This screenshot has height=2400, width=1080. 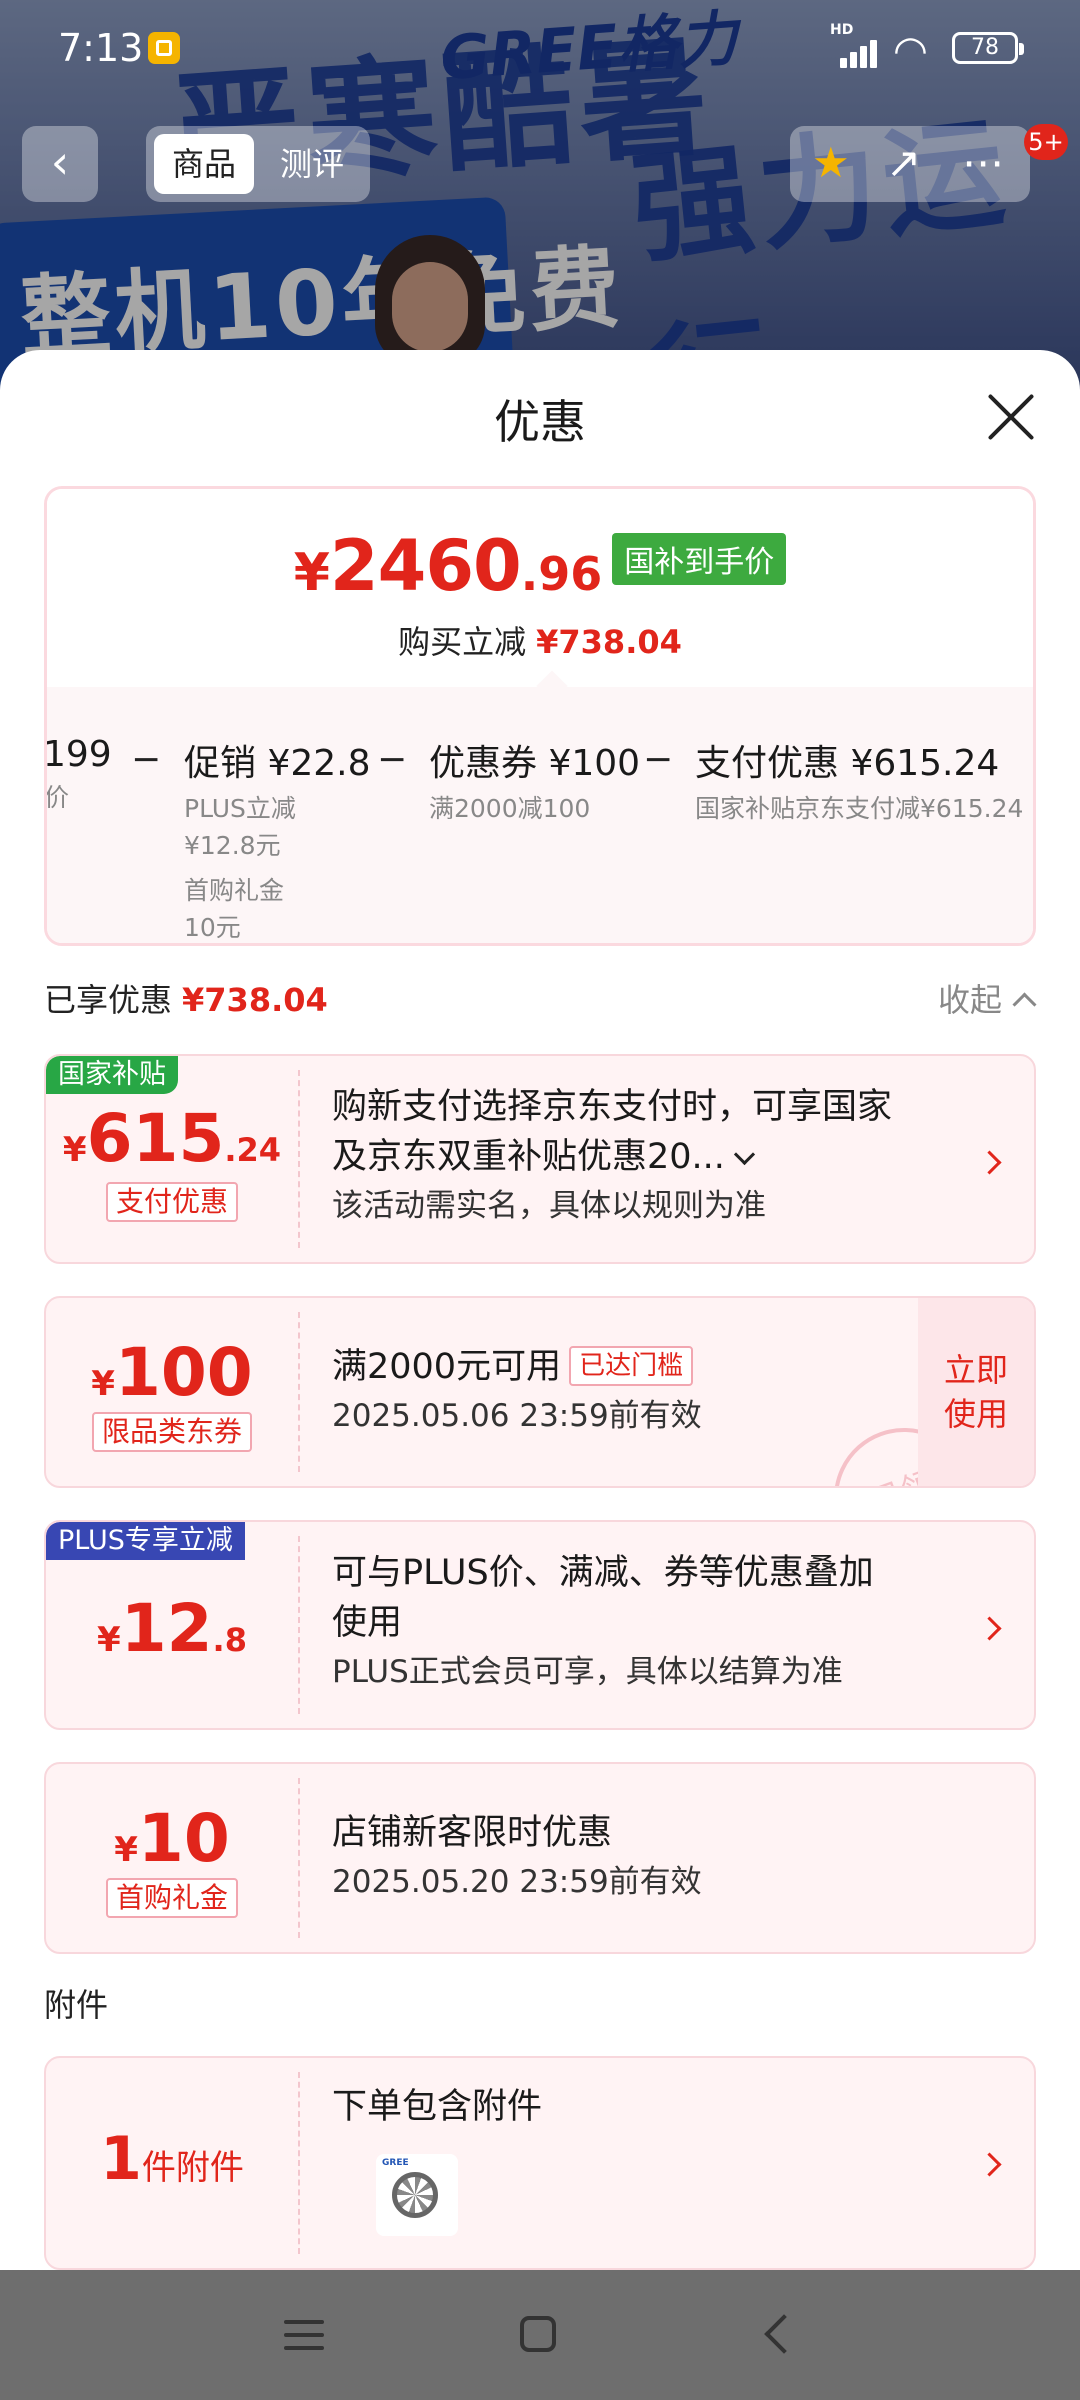 I want to click on total-reduction: 购买立减 ¥738.04, so click(x=540, y=642).